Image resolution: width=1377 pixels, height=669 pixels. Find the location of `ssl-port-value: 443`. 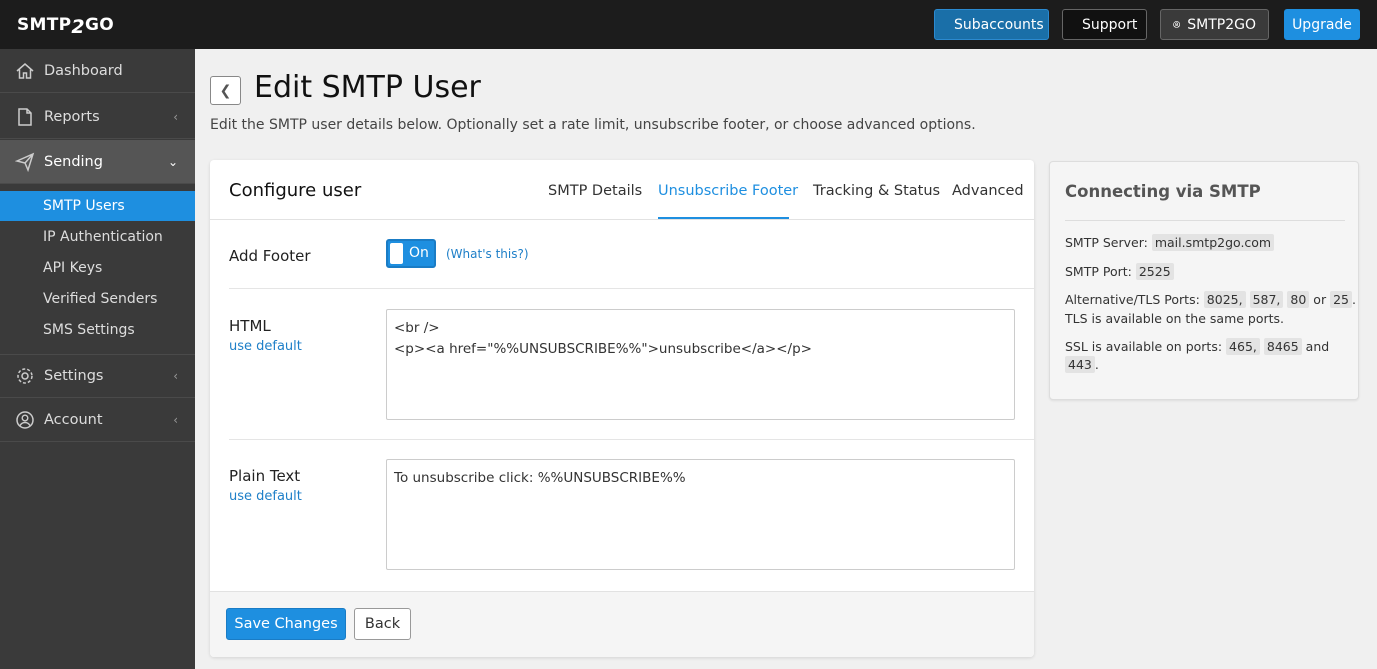

ssl-port-value: 443 is located at coordinates (1080, 364).